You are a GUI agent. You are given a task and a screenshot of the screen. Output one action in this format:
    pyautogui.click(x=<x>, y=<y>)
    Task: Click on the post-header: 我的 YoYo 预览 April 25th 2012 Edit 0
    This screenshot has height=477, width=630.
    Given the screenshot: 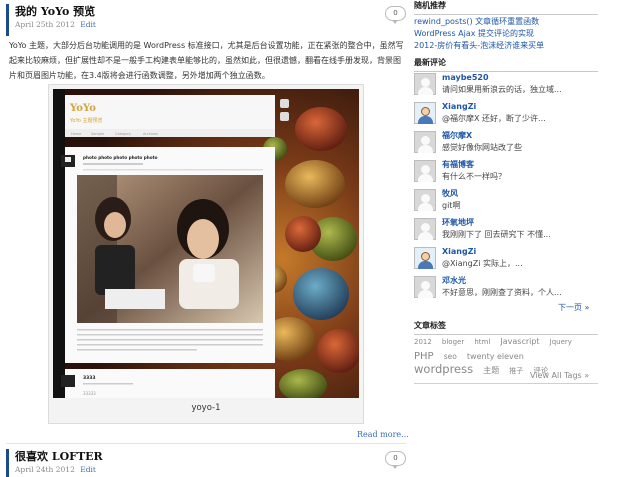 What is the action you would take?
    pyautogui.click(x=206, y=20)
    